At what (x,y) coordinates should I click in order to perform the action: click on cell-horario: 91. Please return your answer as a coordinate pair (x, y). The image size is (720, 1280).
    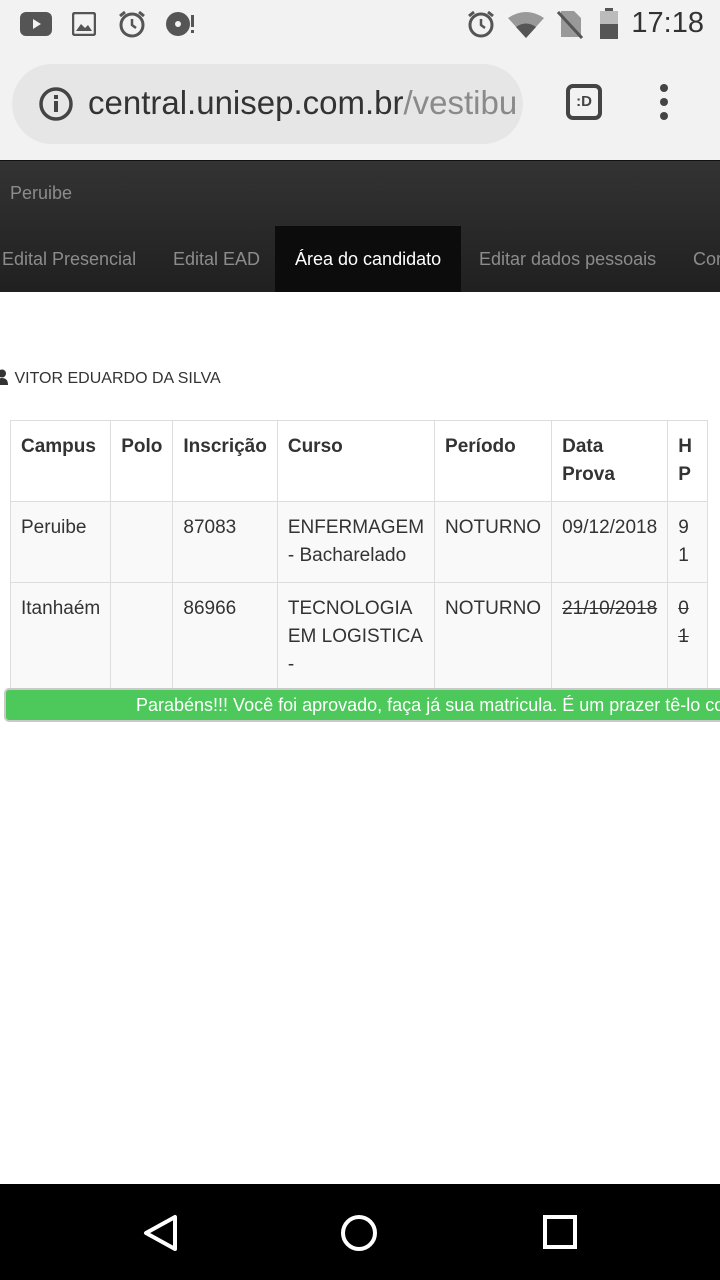
    Looking at the image, I should click on (688, 542).